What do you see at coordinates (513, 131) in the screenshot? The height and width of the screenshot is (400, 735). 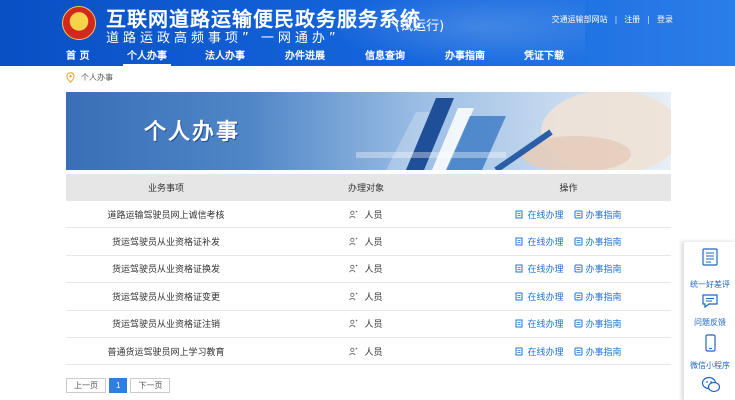 I see `banner-illustration` at bounding box center [513, 131].